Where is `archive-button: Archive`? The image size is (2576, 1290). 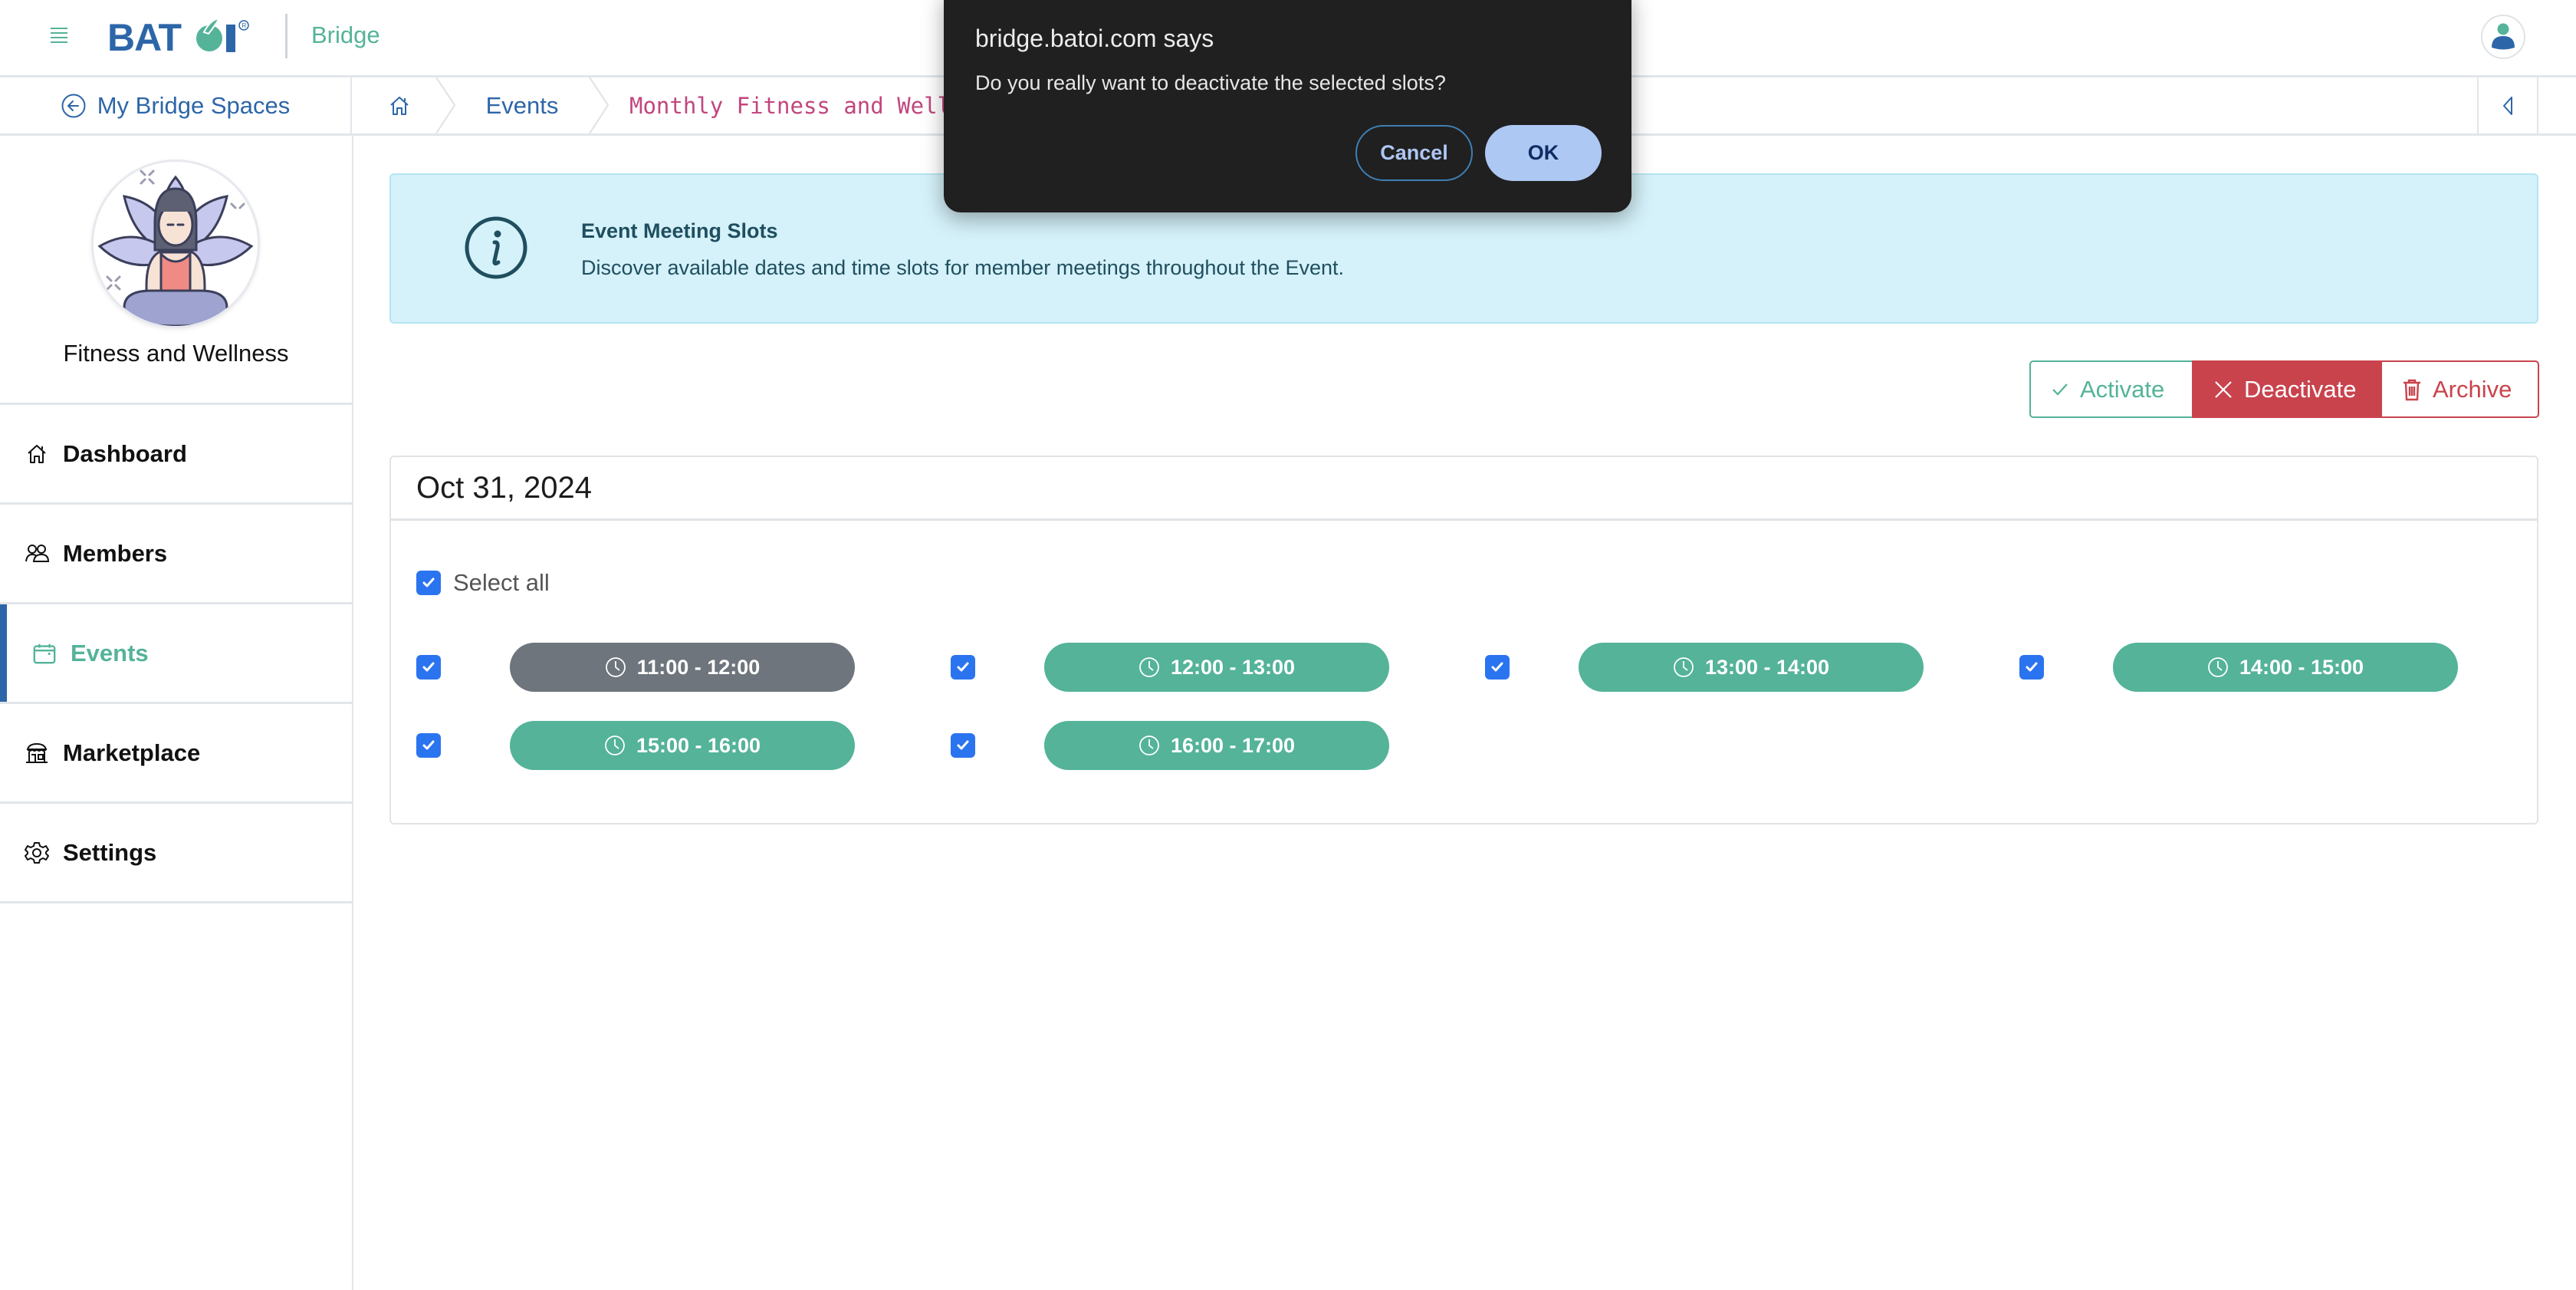
archive-button: Archive is located at coordinates (2460, 389).